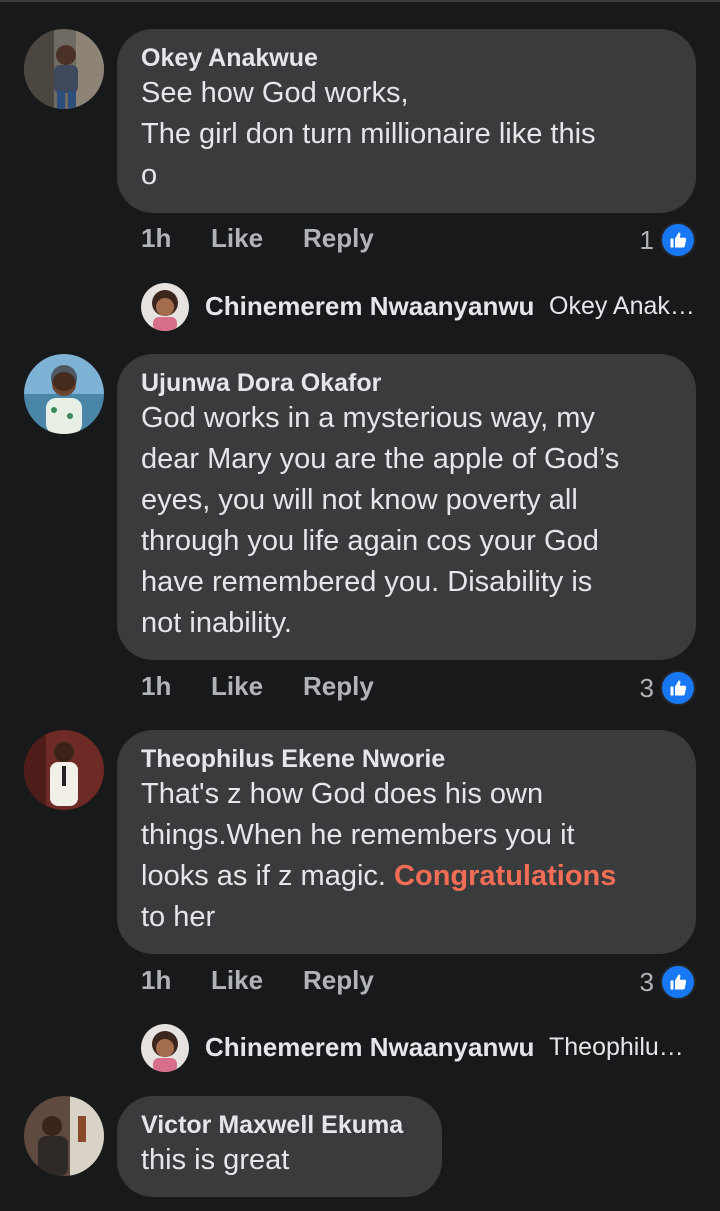  I want to click on reaction-count: 1, so click(646, 239).